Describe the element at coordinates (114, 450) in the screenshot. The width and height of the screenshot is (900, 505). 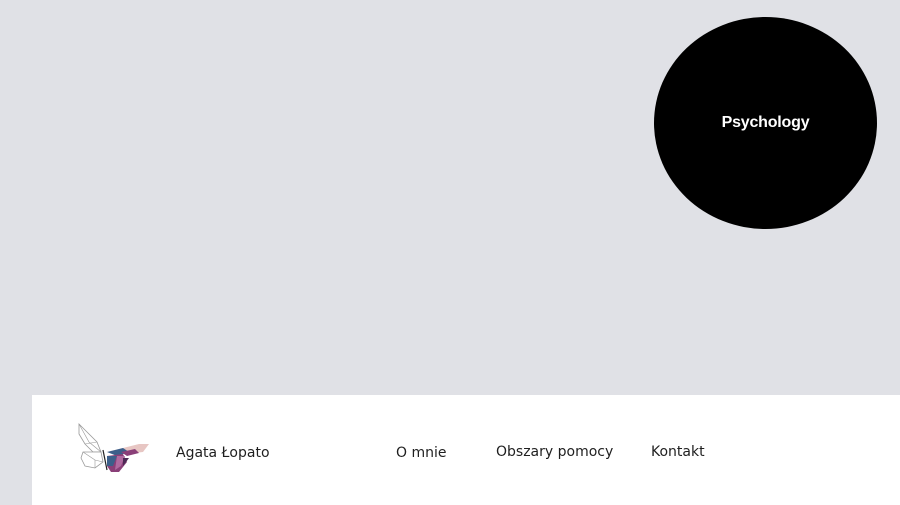
I see `butterfly-logo-icon` at that location.